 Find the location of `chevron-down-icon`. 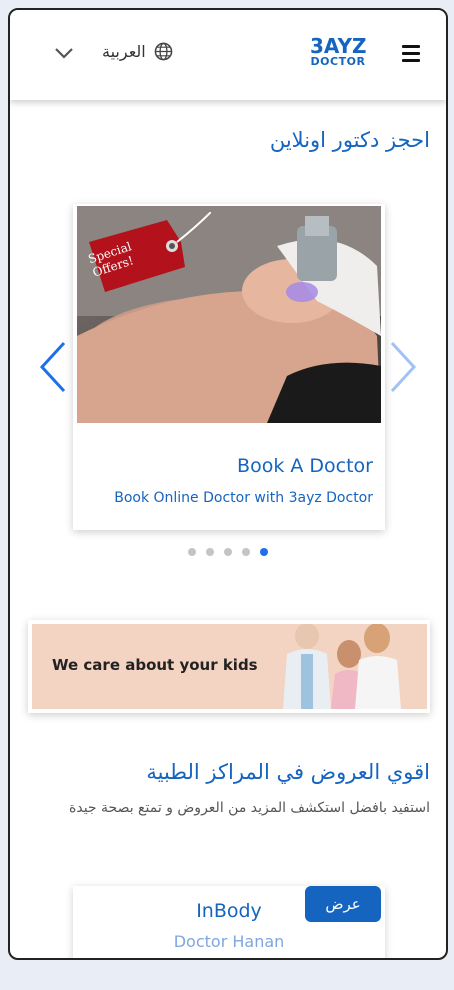

chevron-down-icon is located at coordinates (64, 53).